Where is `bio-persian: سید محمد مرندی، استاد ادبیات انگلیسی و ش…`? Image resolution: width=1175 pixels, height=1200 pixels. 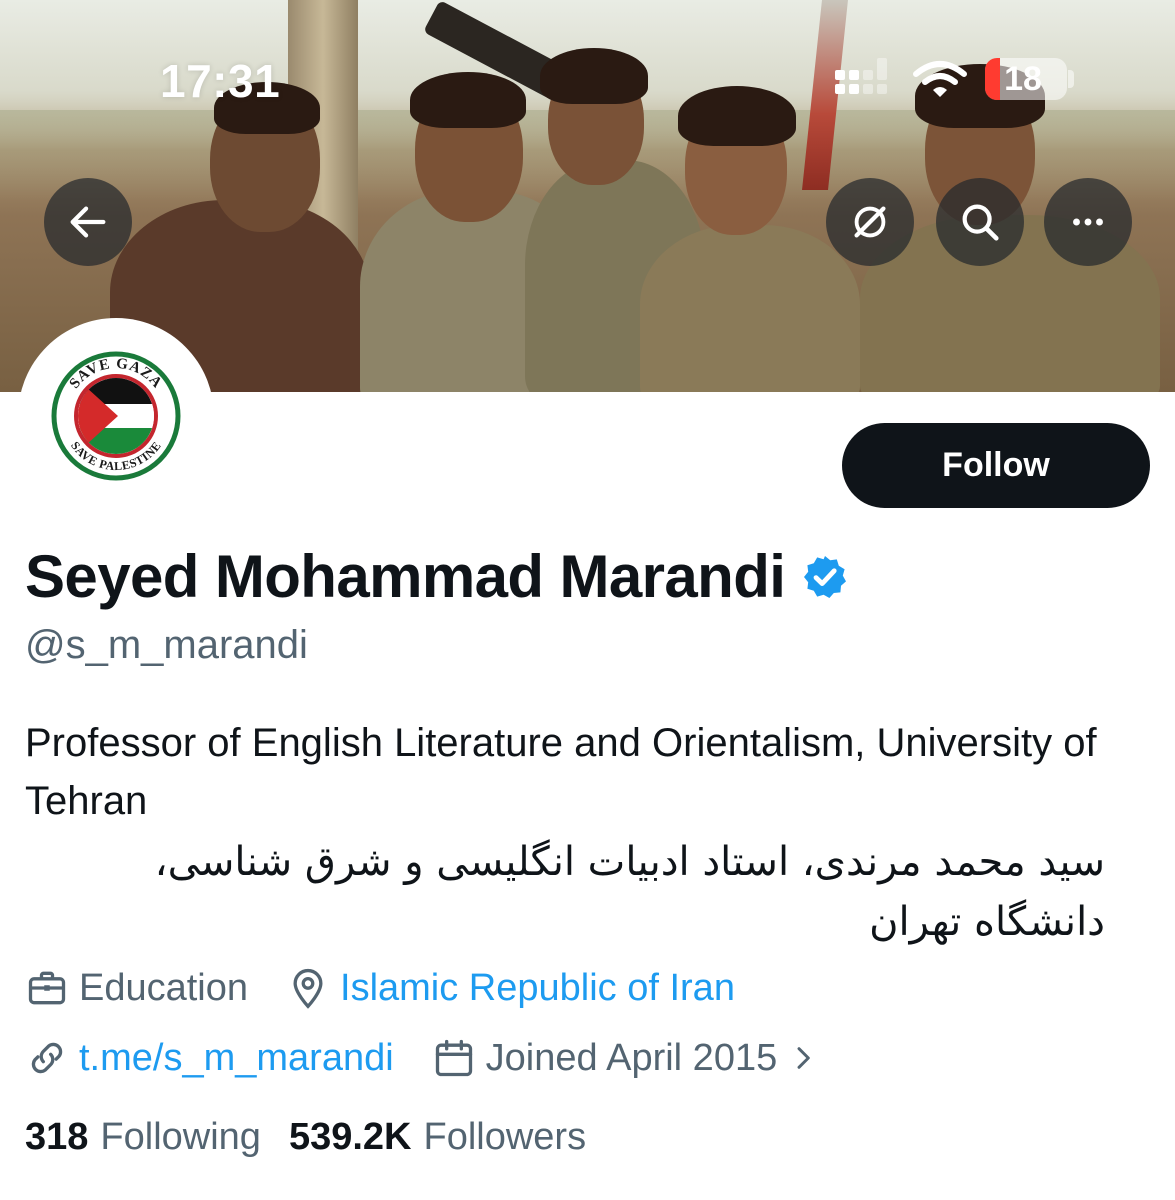 bio-persian: سید محمد مرندی، استاد ادبیات انگلیسی و ش… is located at coordinates (629, 892).